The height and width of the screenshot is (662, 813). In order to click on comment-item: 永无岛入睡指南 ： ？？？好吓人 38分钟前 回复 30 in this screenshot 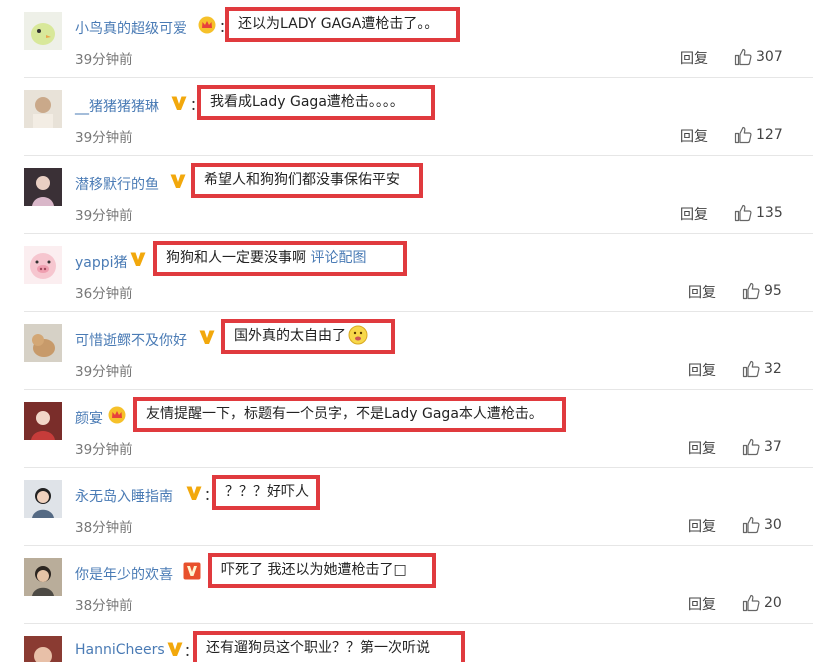, I will do `click(406, 507)`.